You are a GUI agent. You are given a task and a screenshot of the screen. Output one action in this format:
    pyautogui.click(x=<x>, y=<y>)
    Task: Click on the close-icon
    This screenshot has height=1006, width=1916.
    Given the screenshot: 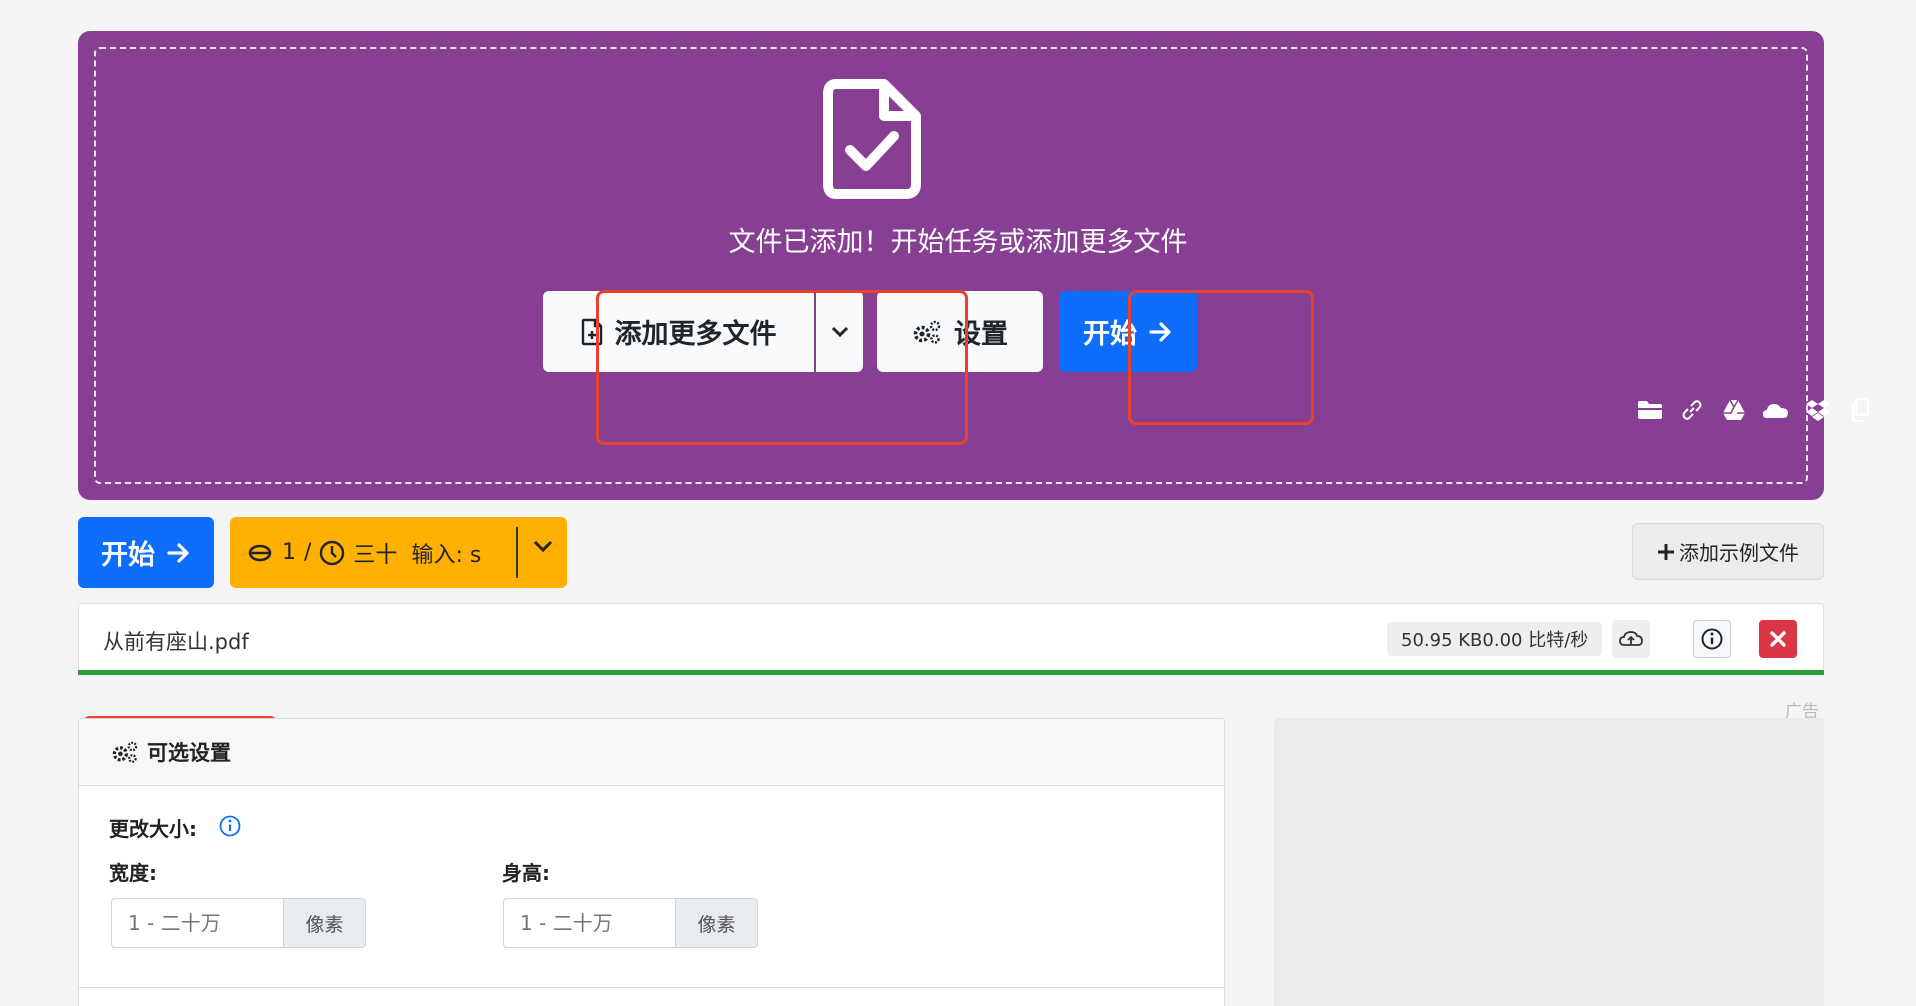 What is the action you would take?
    pyautogui.click(x=1778, y=639)
    